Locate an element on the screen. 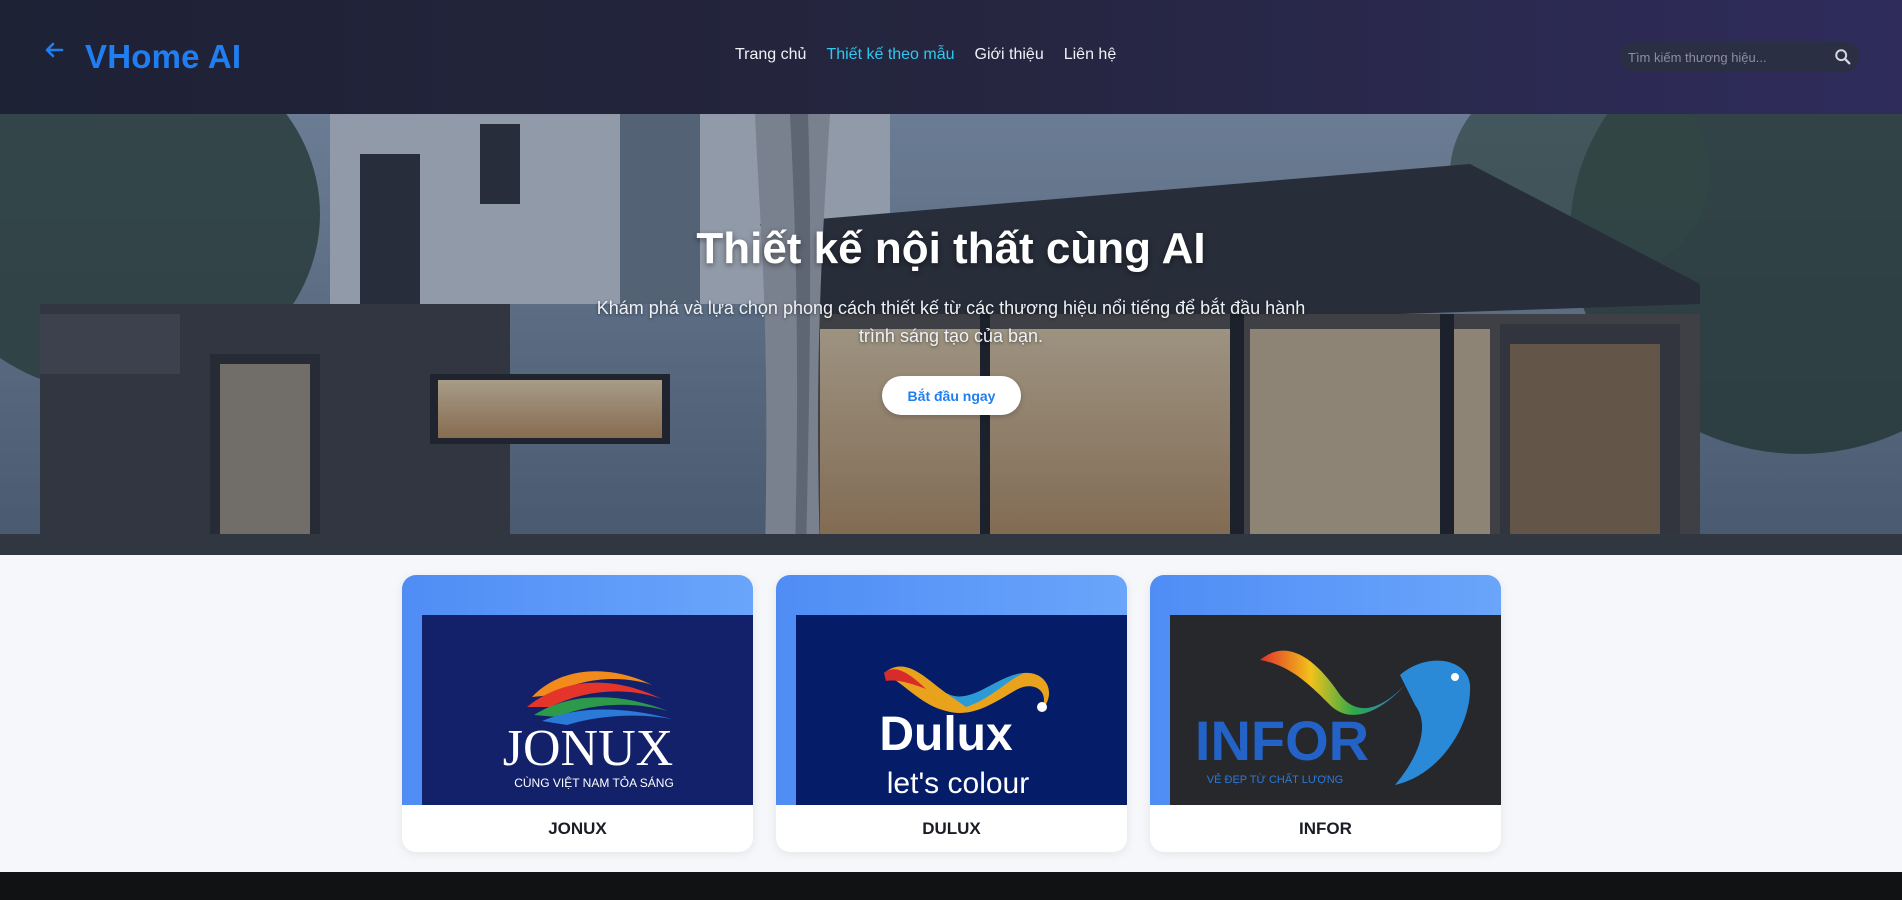 This screenshot has height=900, width=1902. svg-text: let's colour is located at coordinates (958, 783).